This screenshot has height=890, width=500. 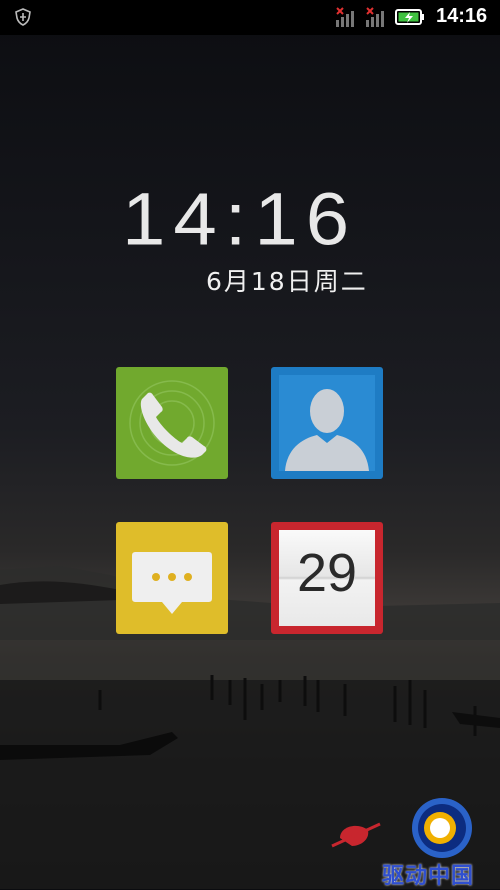 What do you see at coordinates (172, 583) in the screenshot?
I see `chat-bubble-icon` at bounding box center [172, 583].